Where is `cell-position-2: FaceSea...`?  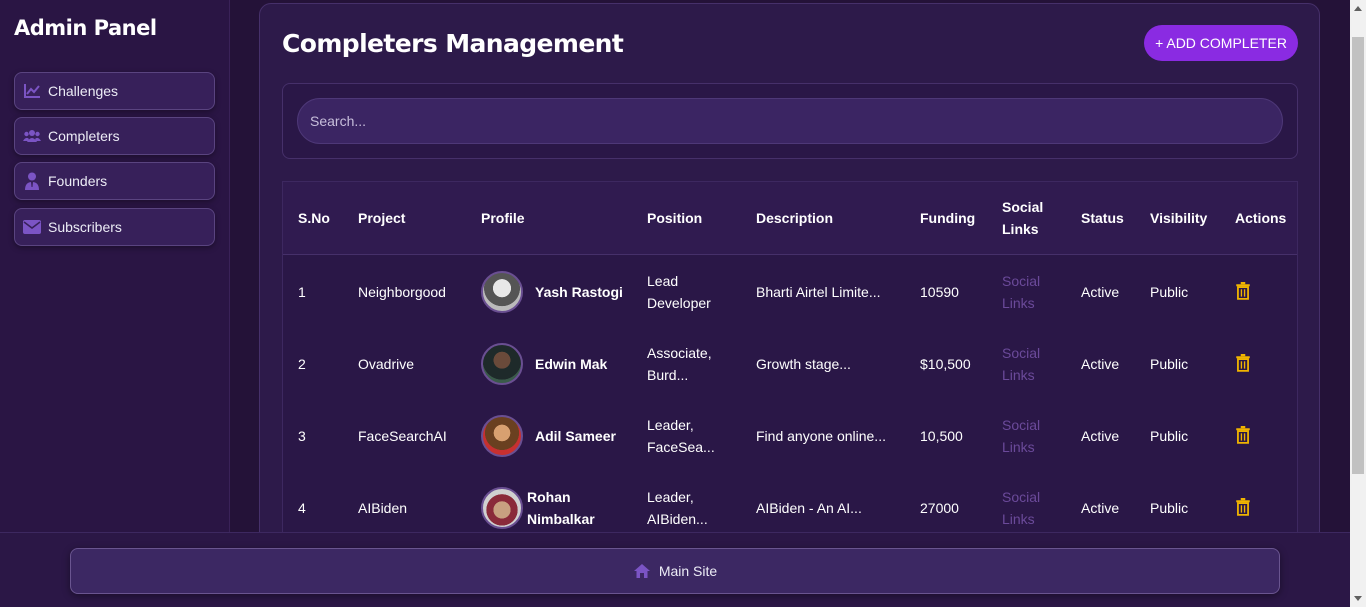
cell-position-2: FaceSea... is located at coordinates (681, 447).